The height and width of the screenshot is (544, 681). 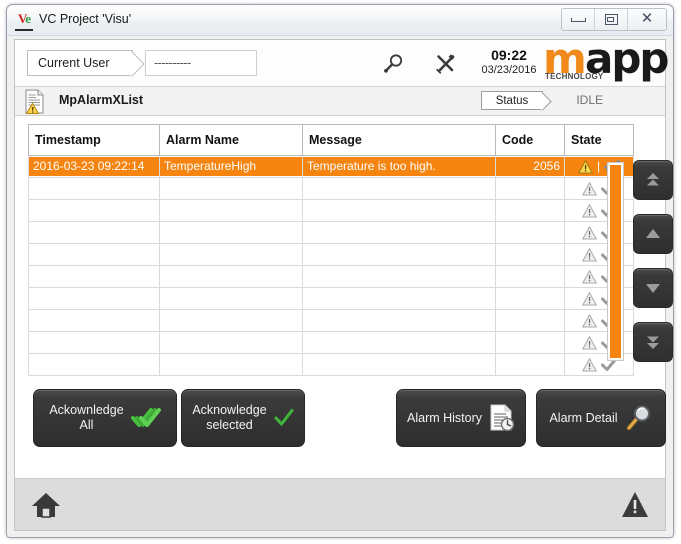 What do you see at coordinates (145, 417) in the screenshot?
I see `triple-check-icon` at bounding box center [145, 417].